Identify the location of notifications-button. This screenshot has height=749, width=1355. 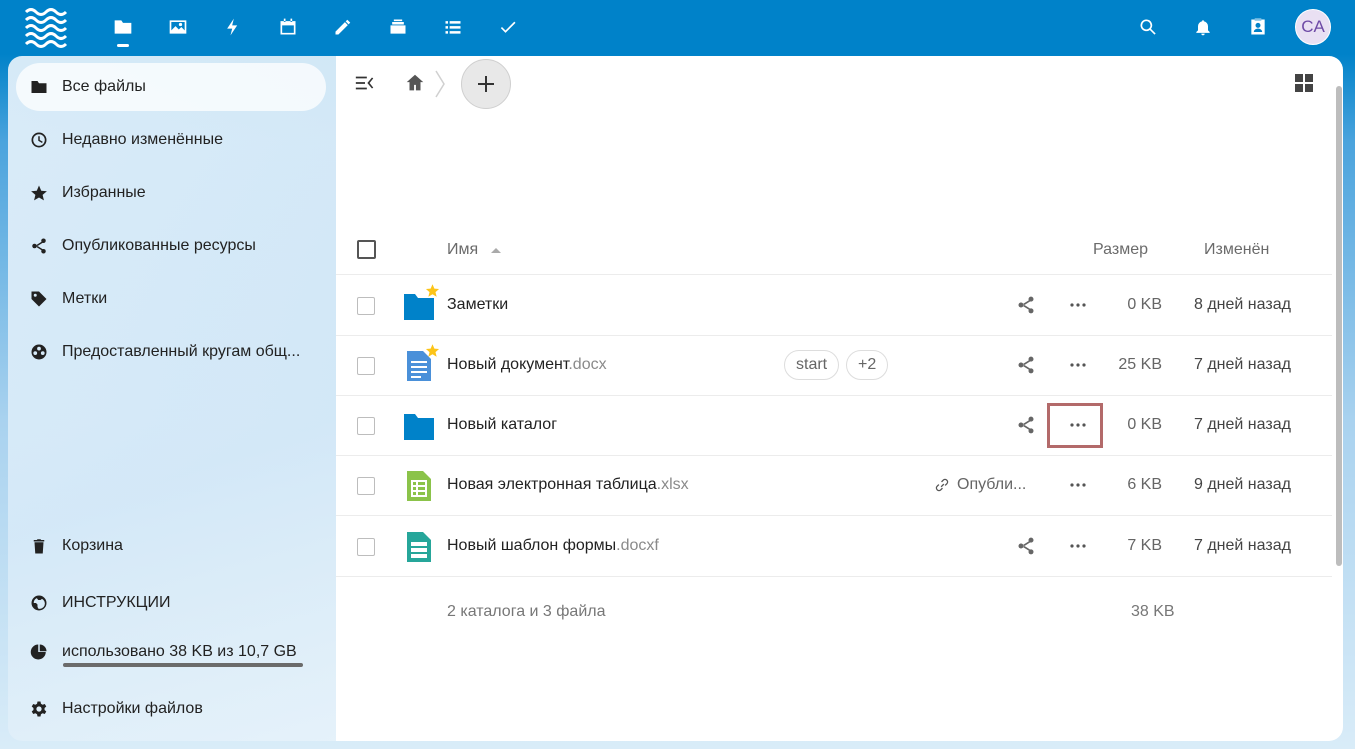
(1202, 27).